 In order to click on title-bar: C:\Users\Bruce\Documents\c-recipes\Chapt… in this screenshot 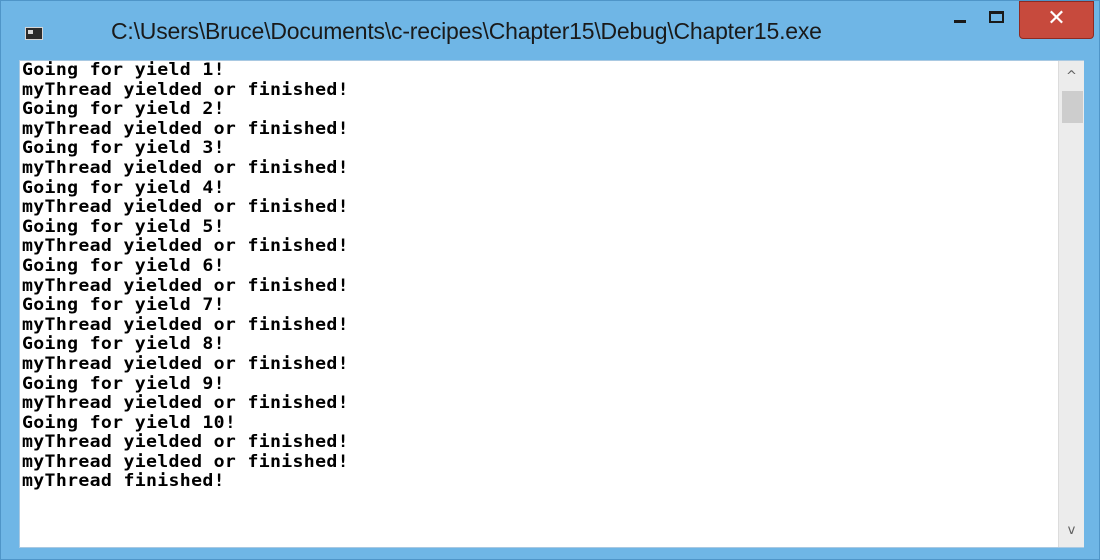, I will do `click(550, 31)`.